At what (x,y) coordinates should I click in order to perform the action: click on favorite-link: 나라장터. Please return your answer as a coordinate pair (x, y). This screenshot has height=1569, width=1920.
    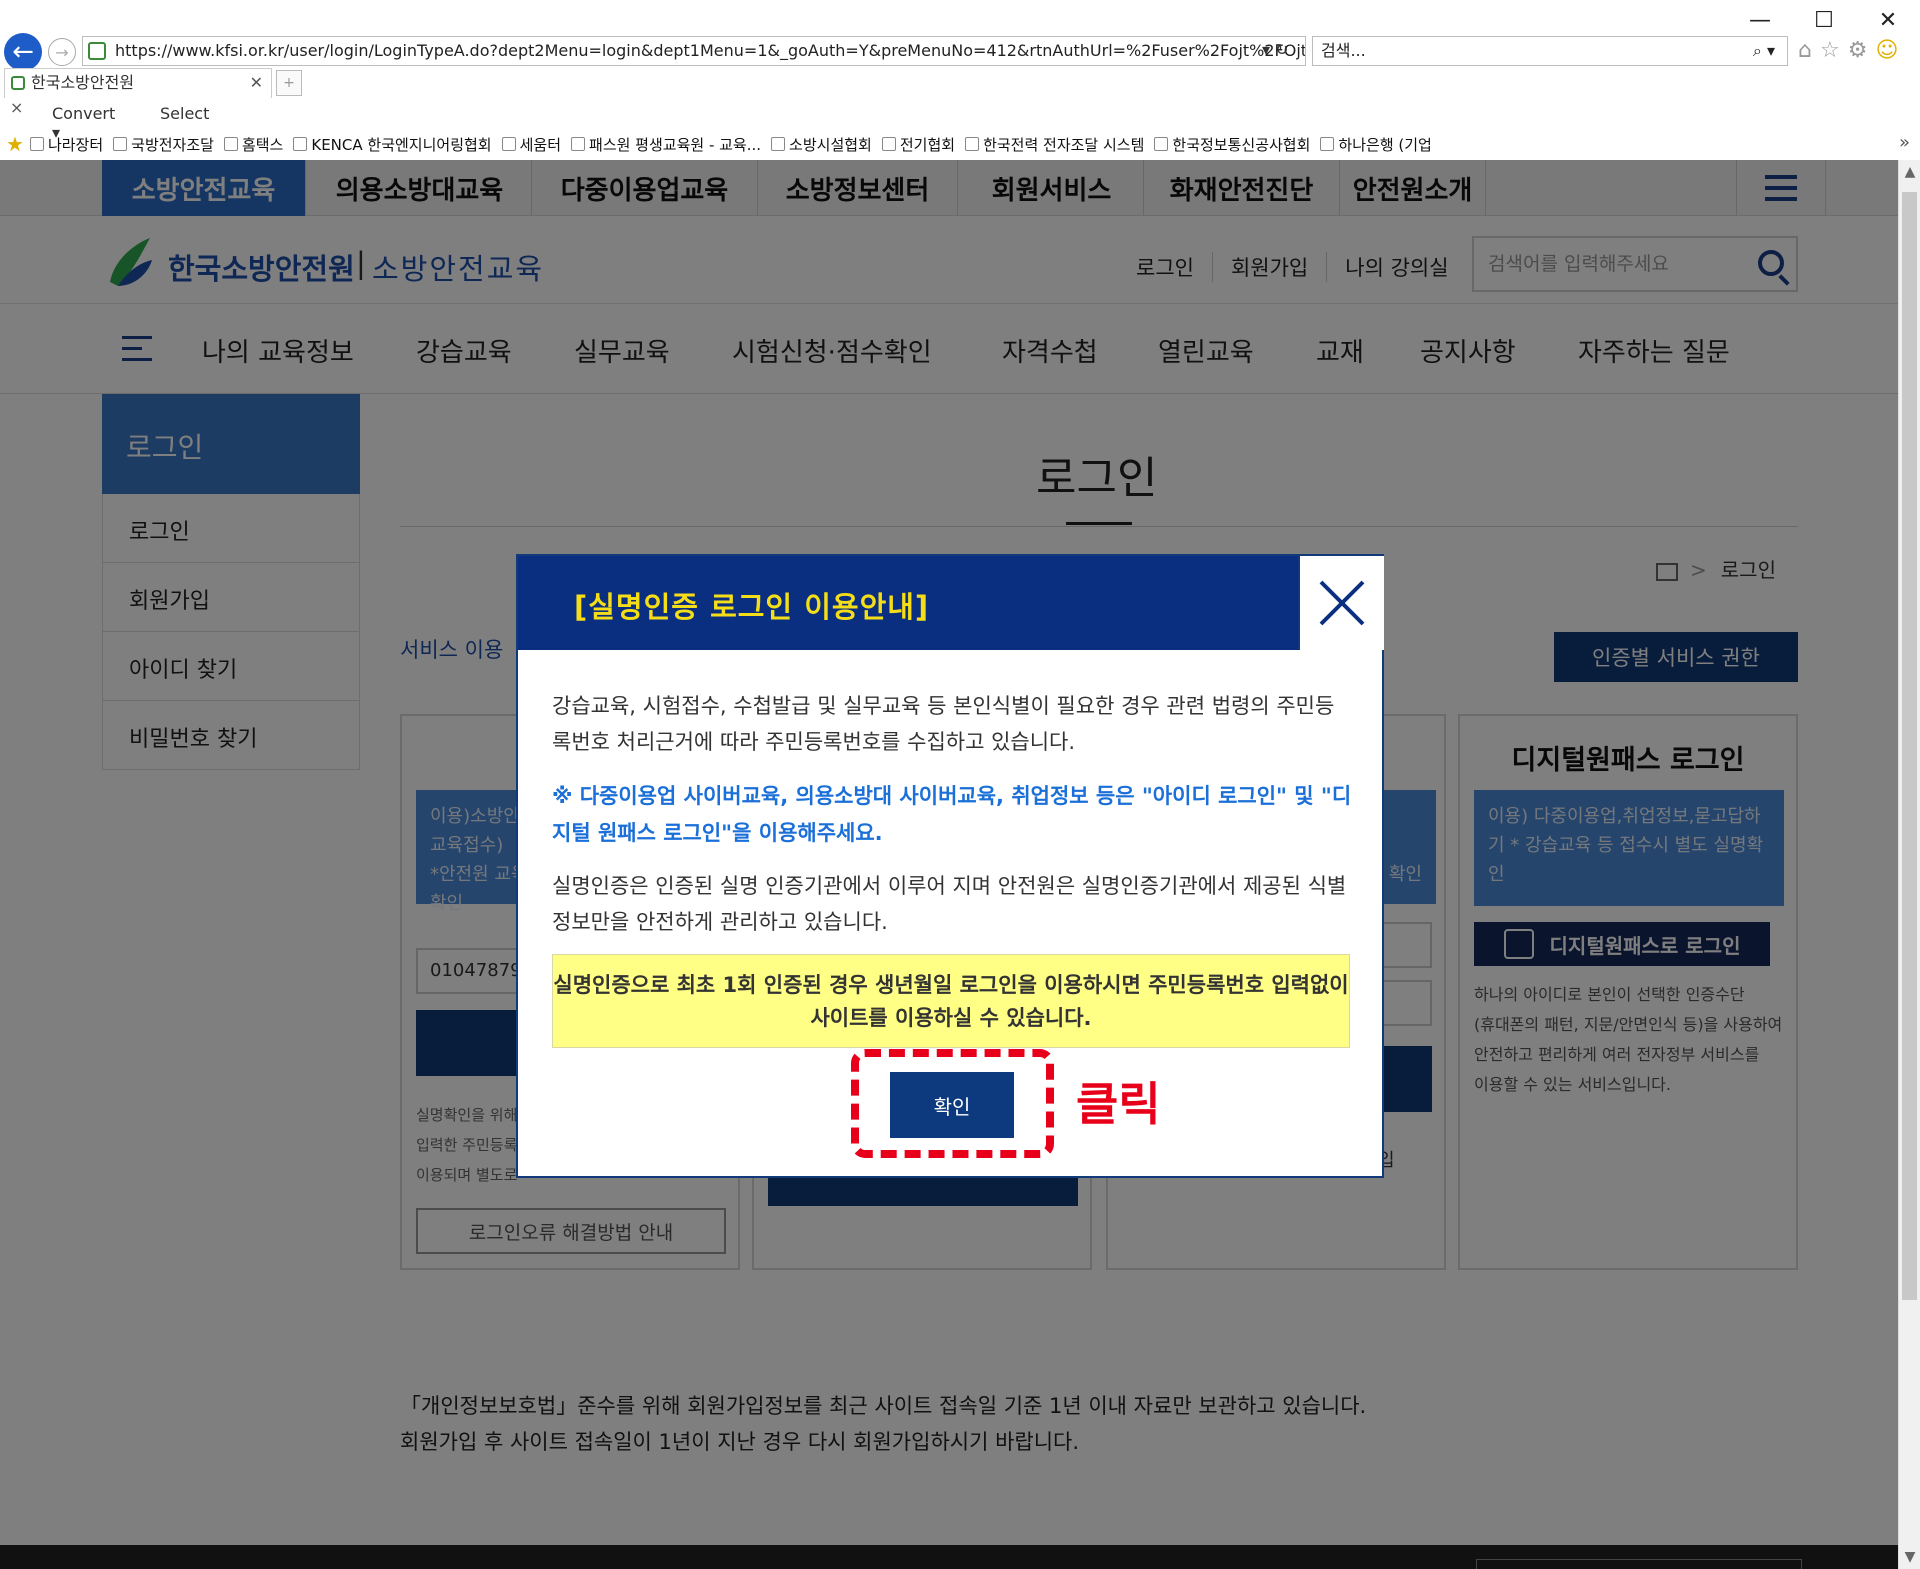
    Looking at the image, I should click on (66, 144).